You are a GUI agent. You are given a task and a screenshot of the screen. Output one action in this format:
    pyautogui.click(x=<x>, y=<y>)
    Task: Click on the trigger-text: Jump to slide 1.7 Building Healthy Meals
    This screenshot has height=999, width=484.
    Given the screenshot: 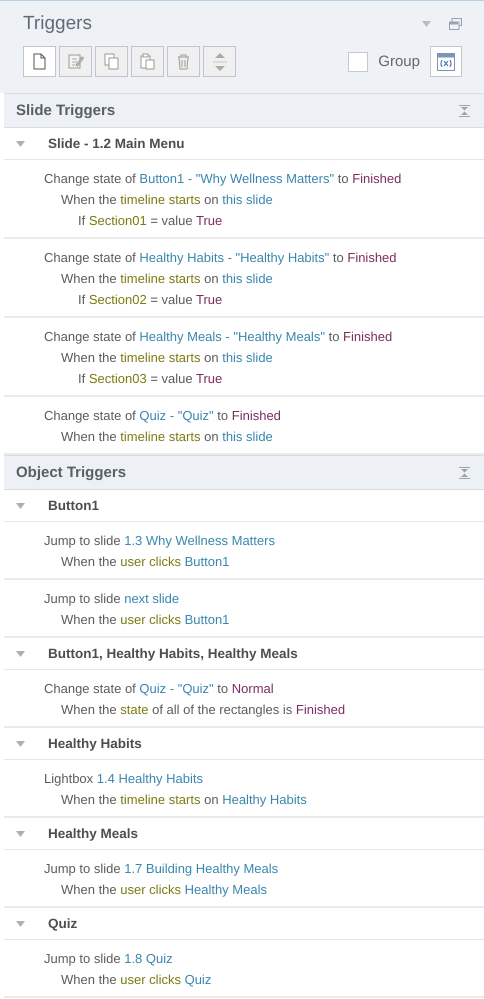 What is the action you would take?
    pyautogui.click(x=162, y=869)
    